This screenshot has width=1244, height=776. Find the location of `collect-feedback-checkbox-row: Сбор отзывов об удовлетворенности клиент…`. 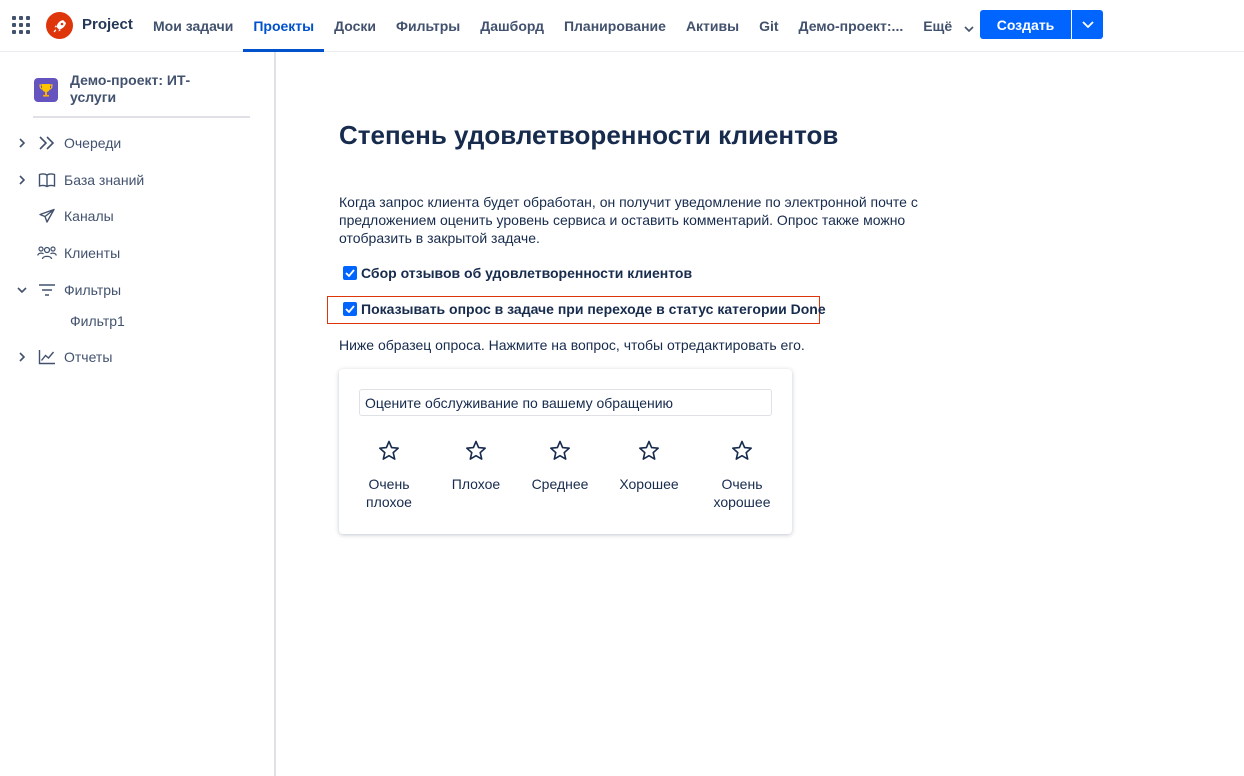

collect-feedback-checkbox-row: Сбор отзывов об удовлетворенности клиент… is located at coordinates (517, 273).